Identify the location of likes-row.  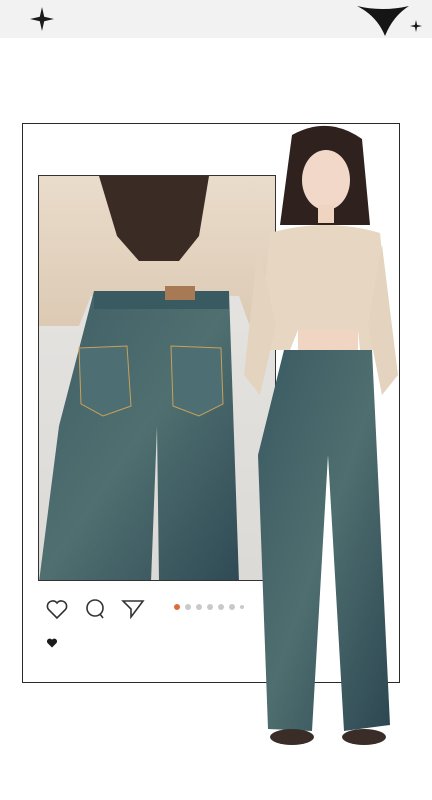
(52, 645).